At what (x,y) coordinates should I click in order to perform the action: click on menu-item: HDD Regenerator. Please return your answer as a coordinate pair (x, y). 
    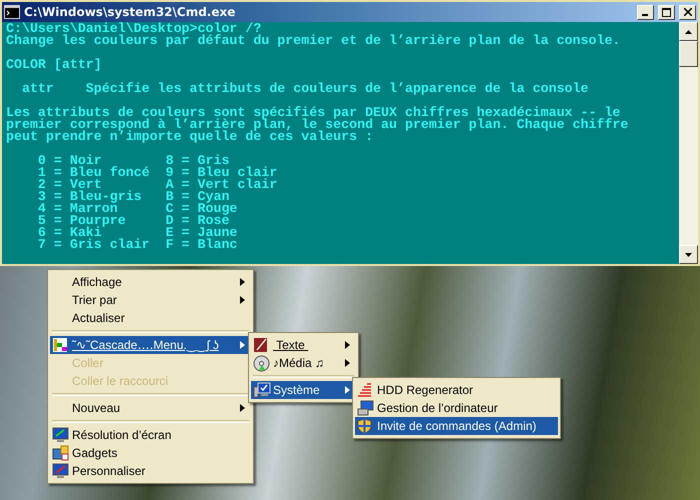
    Looking at the image, I should click on (456, 390).